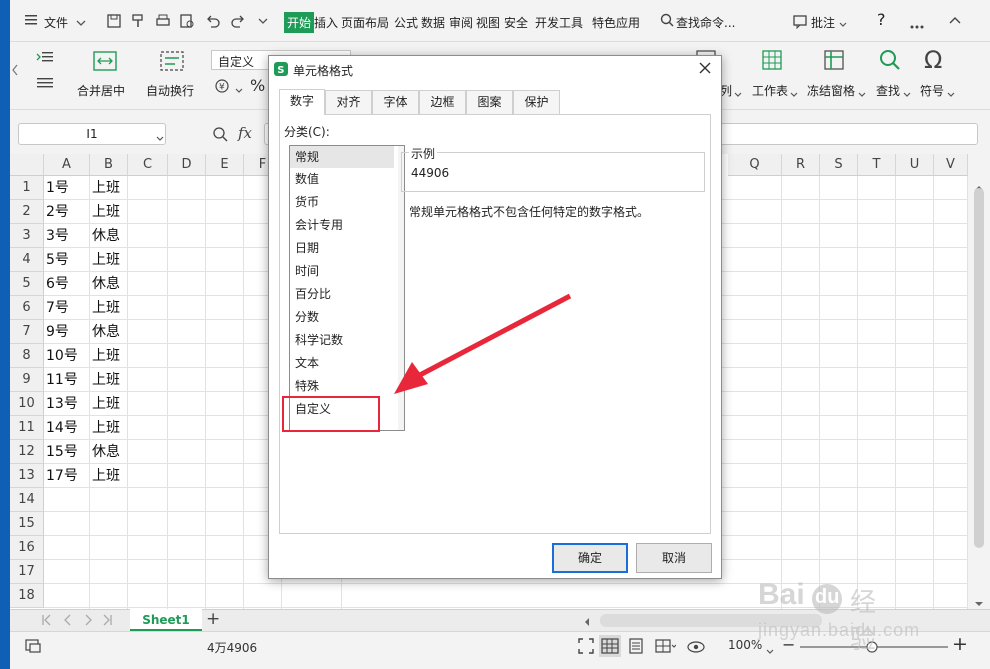  What do you see at coordinates (187, 22) in the screenshot?
I see `print-preview-icon` at bounding box center [187, 22].